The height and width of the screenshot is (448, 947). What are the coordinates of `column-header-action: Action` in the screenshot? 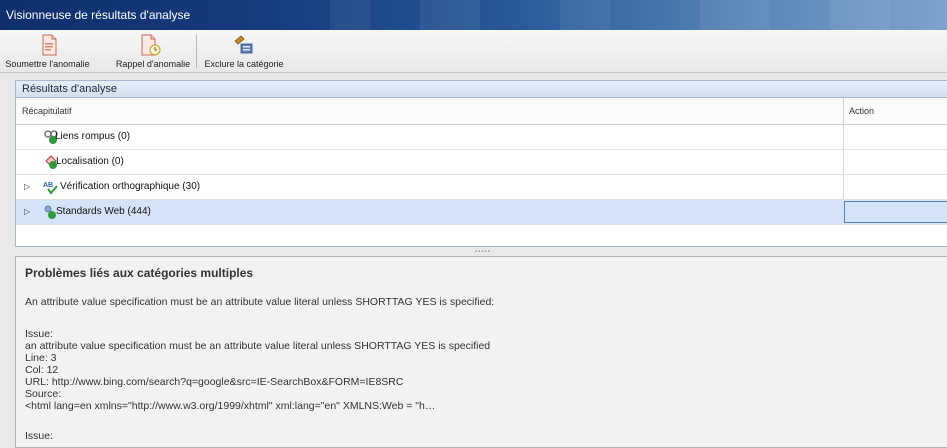 It's located at (861, 111).